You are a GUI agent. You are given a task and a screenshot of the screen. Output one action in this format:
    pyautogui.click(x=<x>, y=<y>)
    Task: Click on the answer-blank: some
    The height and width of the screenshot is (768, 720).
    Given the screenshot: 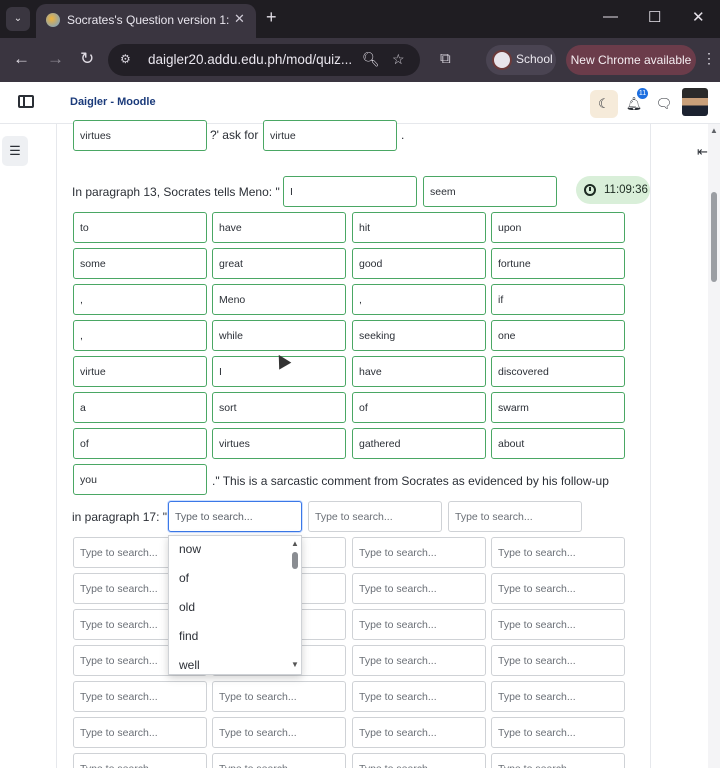 What is the action you would take?
    pyautogui.click(x=140, y=263)
    